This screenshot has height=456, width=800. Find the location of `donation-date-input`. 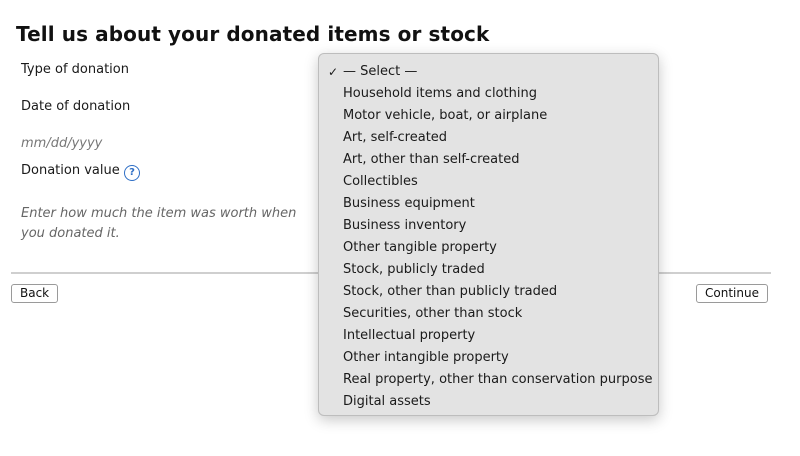

donation-date-input is located at coordinates (158, 143).